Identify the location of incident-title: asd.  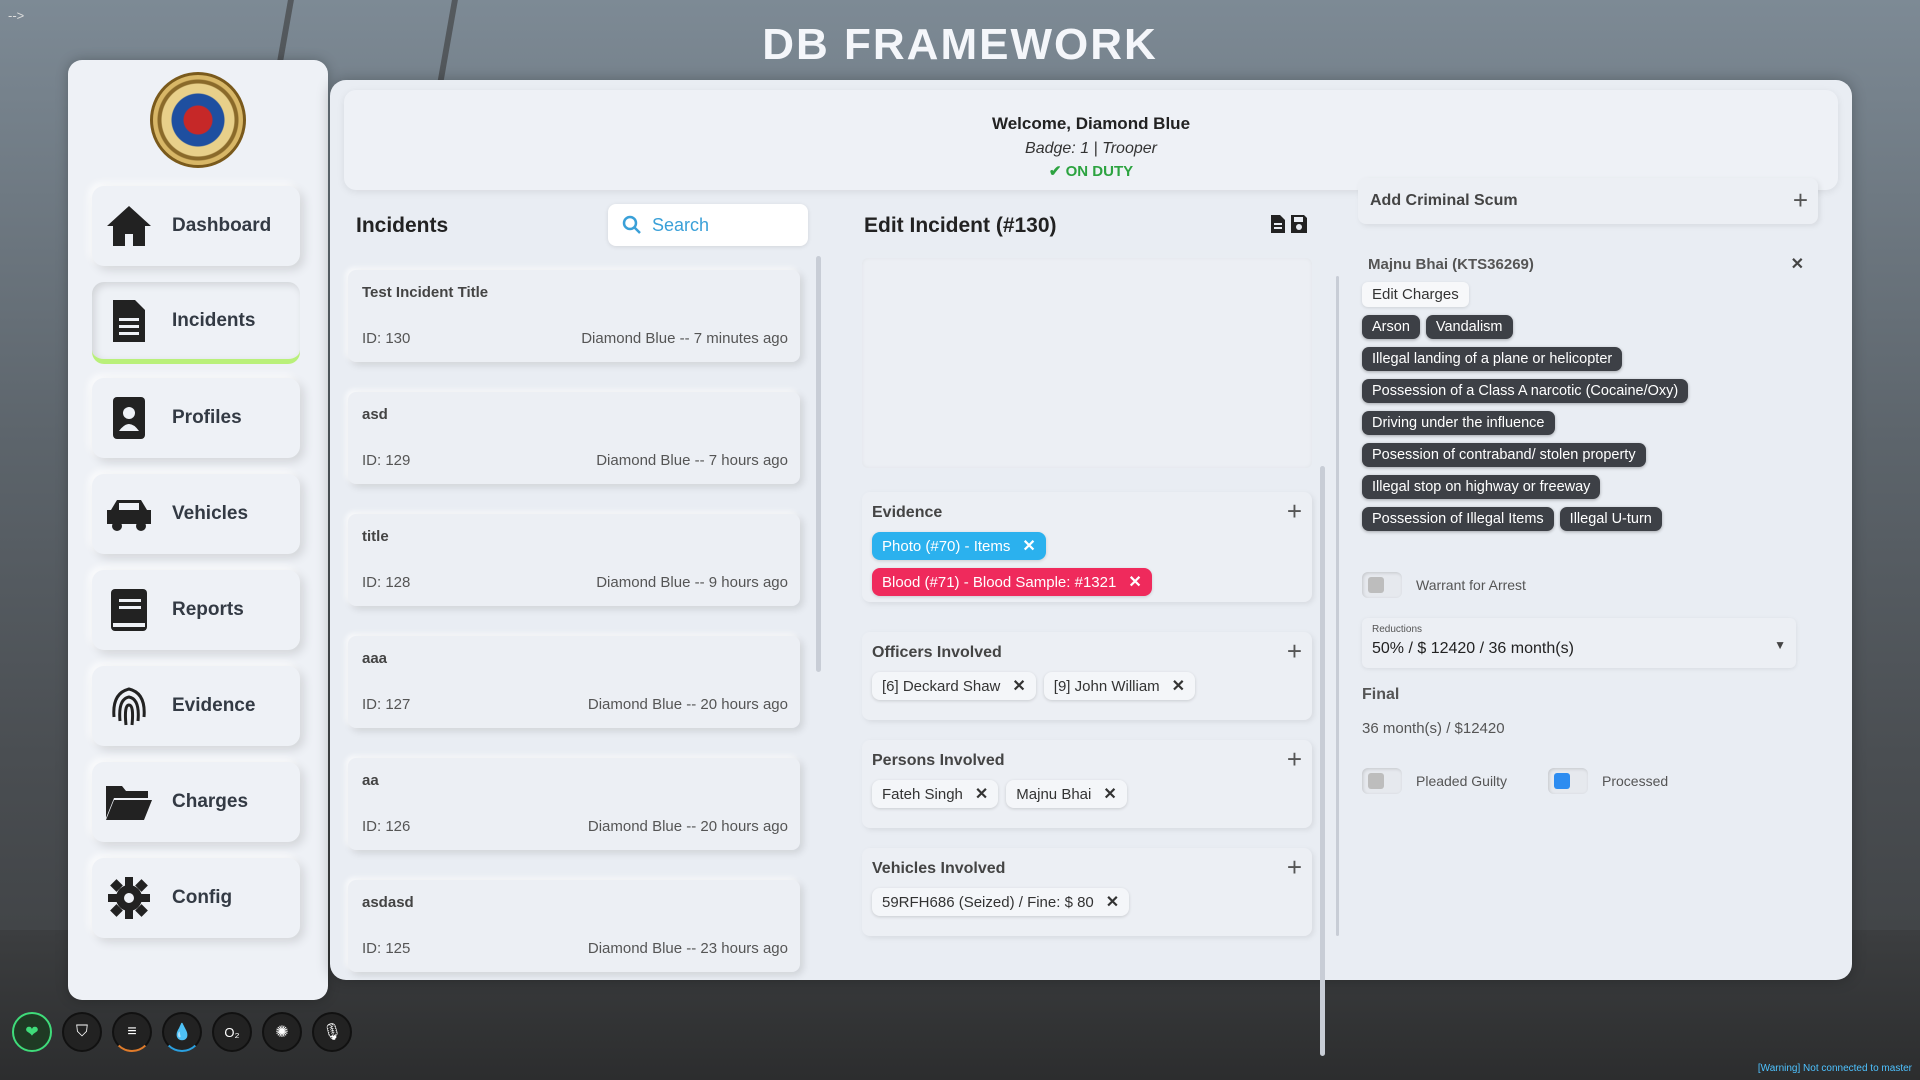
(375, 414).